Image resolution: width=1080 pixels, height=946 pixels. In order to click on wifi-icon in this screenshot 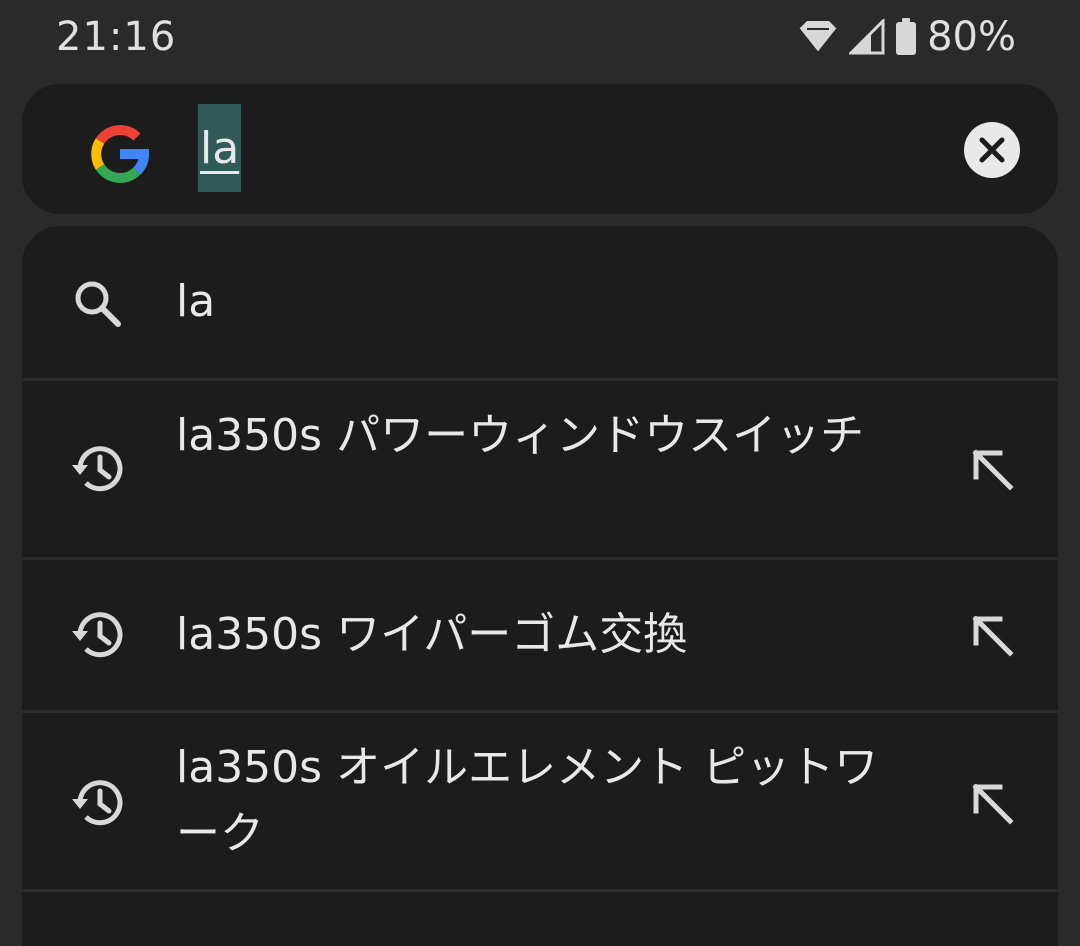, I will do `click(818, 38)`.